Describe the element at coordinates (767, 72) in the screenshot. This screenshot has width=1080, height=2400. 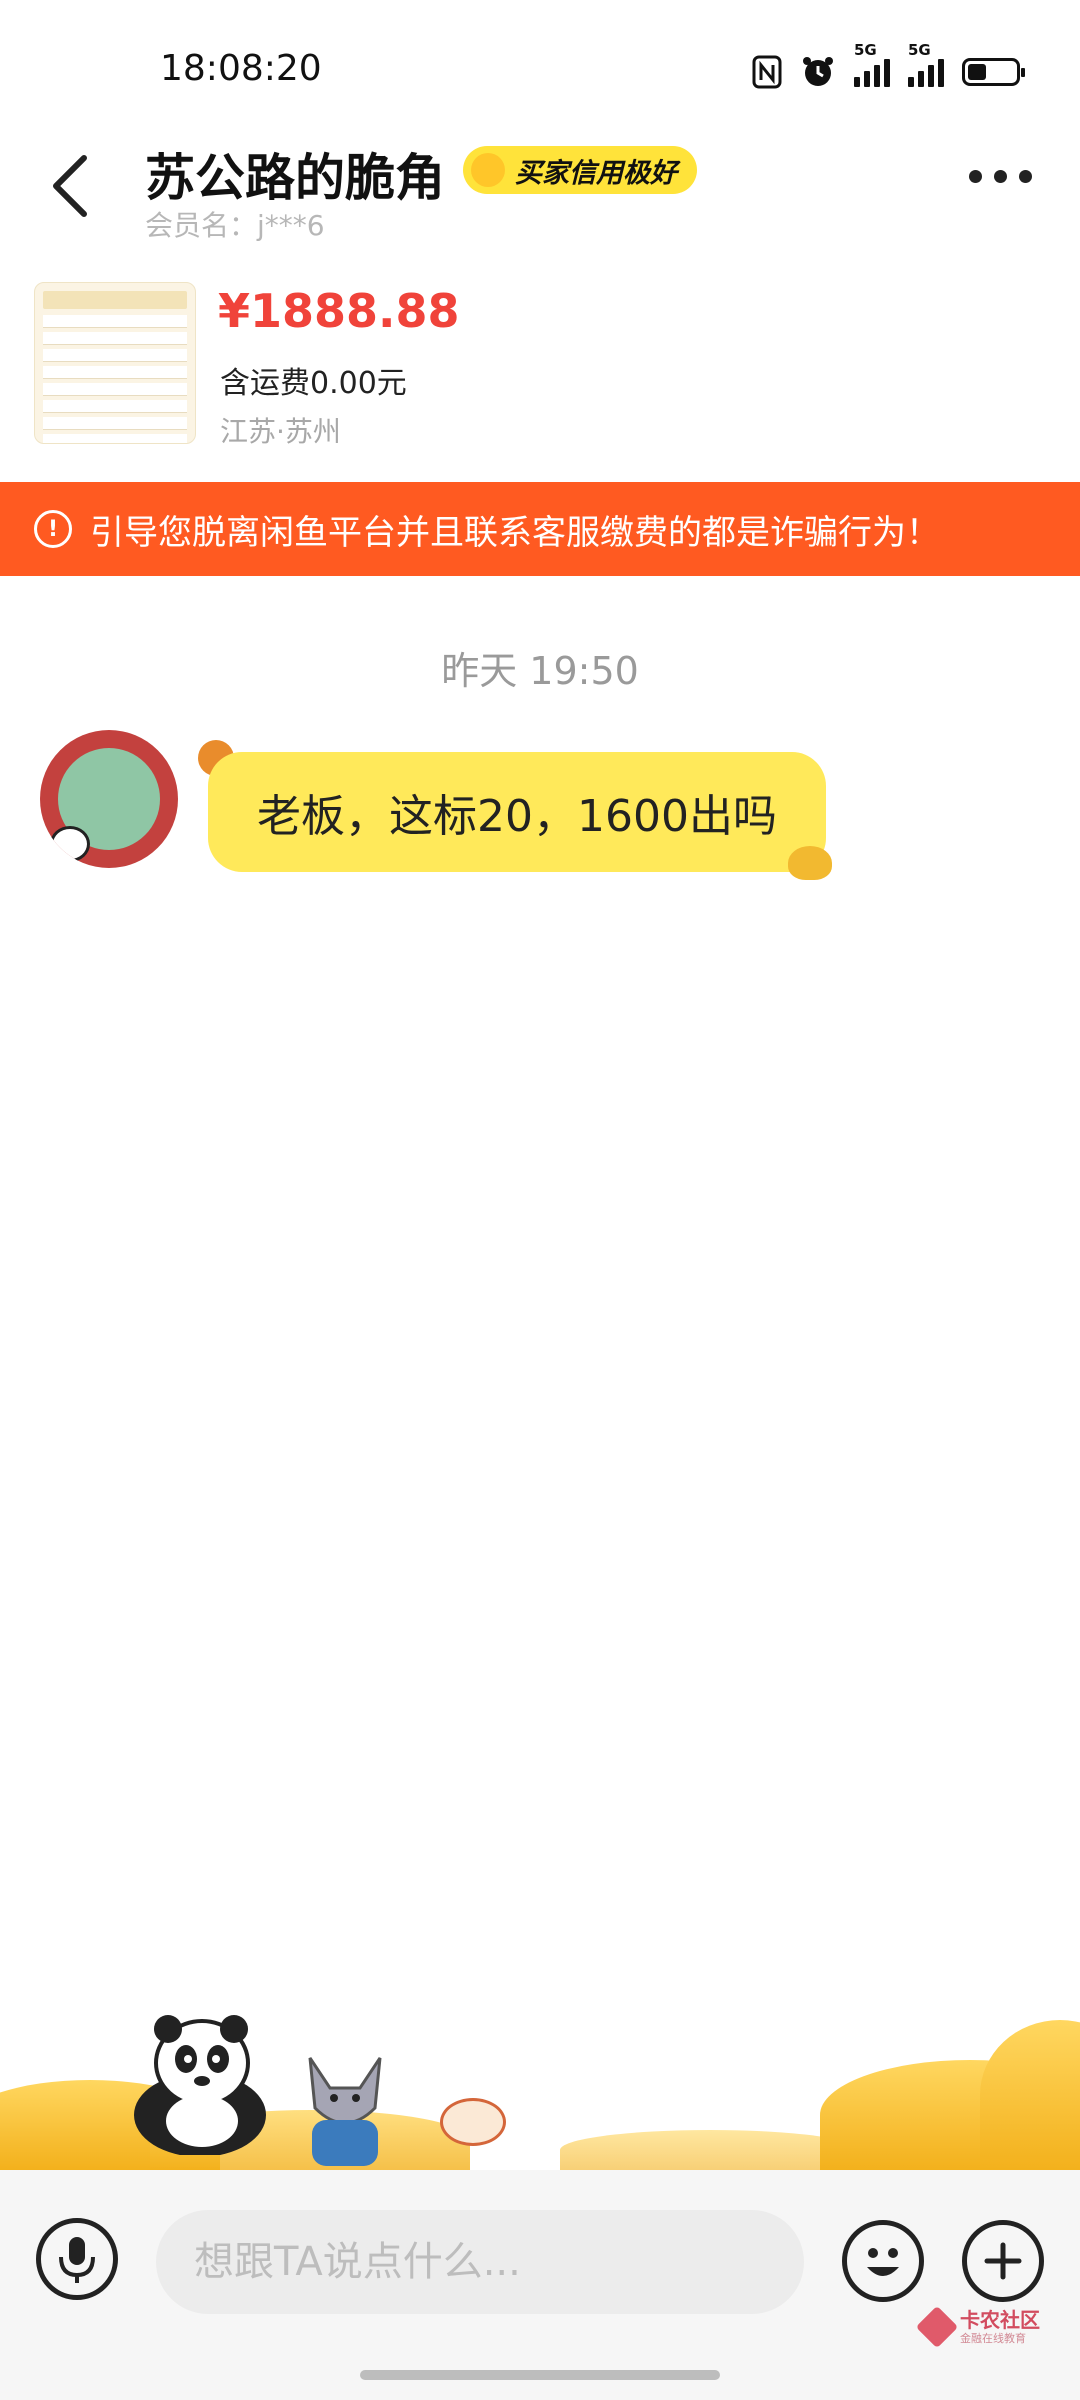
I see `nfc-icon` at that location.